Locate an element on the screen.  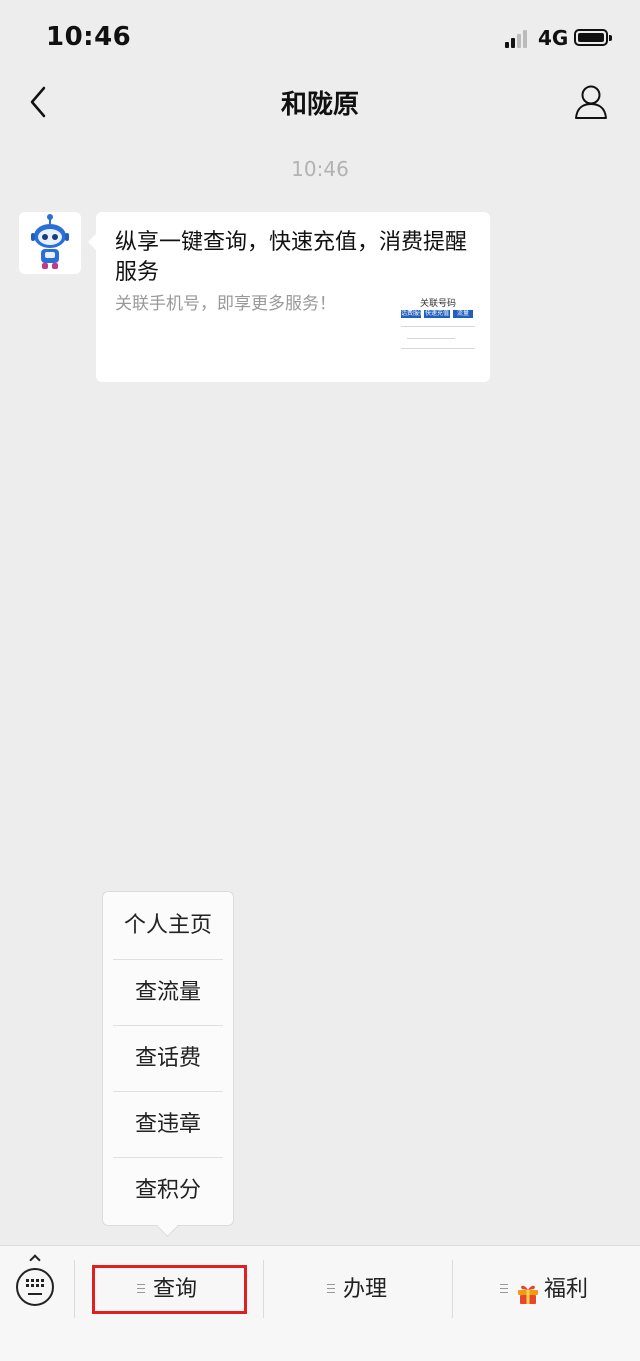
submenu-popup: 个人主页 查流量 查话费 查违章 查积分 is located at coordinates (168, 1058).